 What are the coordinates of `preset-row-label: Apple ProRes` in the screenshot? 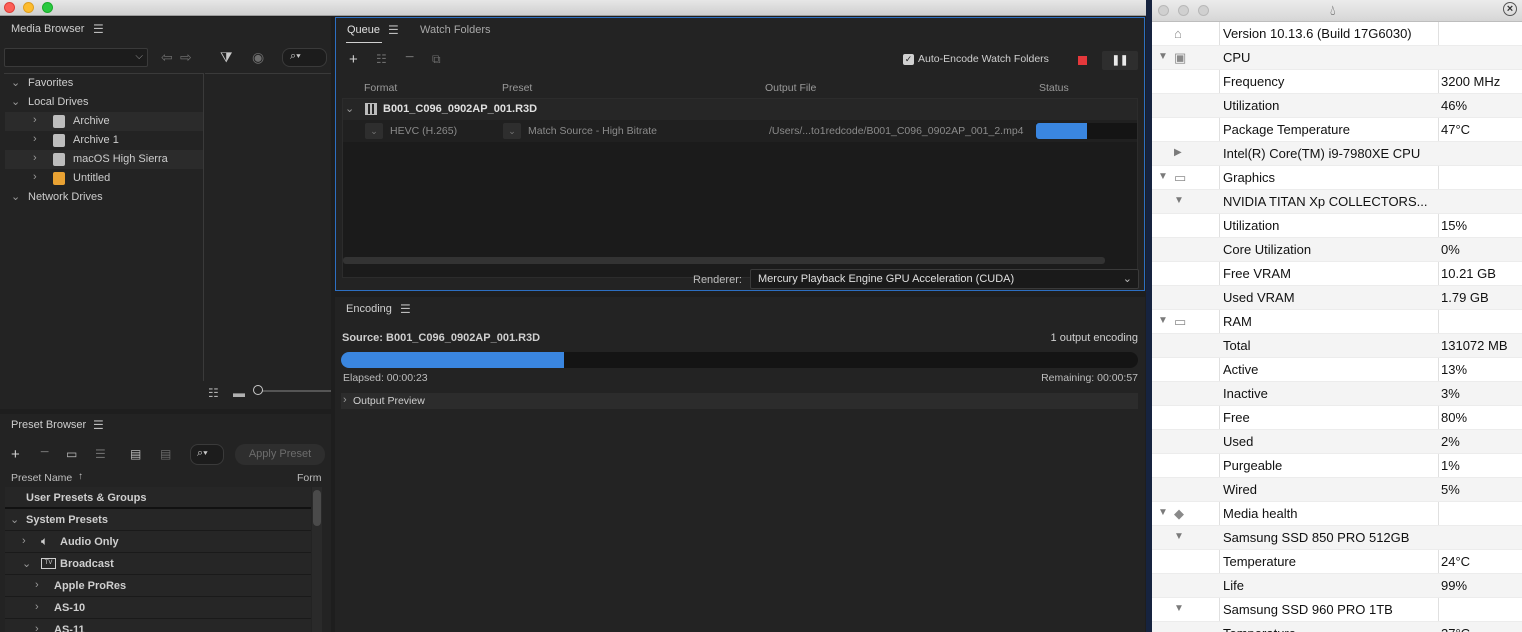 It's located at (90, 586).